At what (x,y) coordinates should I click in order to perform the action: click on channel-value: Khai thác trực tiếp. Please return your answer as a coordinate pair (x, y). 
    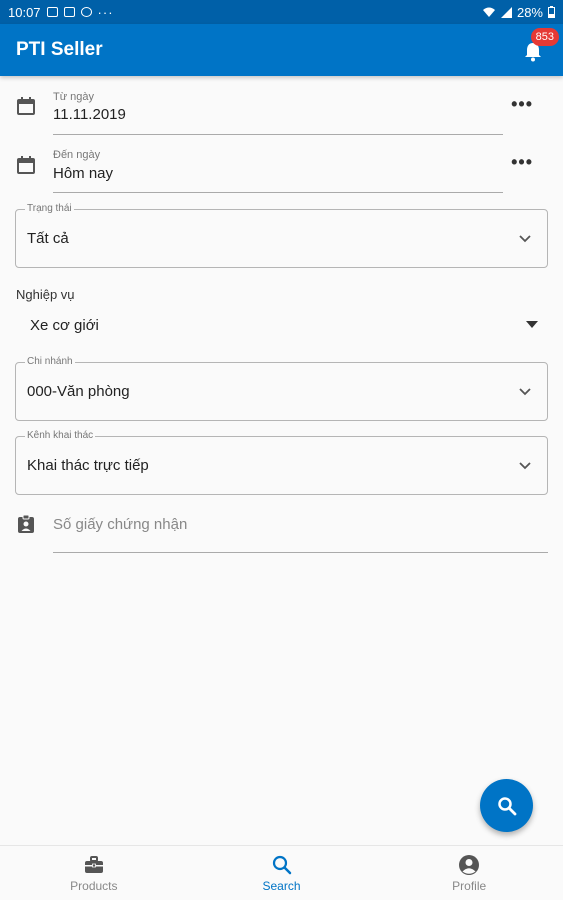
    Looking at the image, I should click on (88, 465).